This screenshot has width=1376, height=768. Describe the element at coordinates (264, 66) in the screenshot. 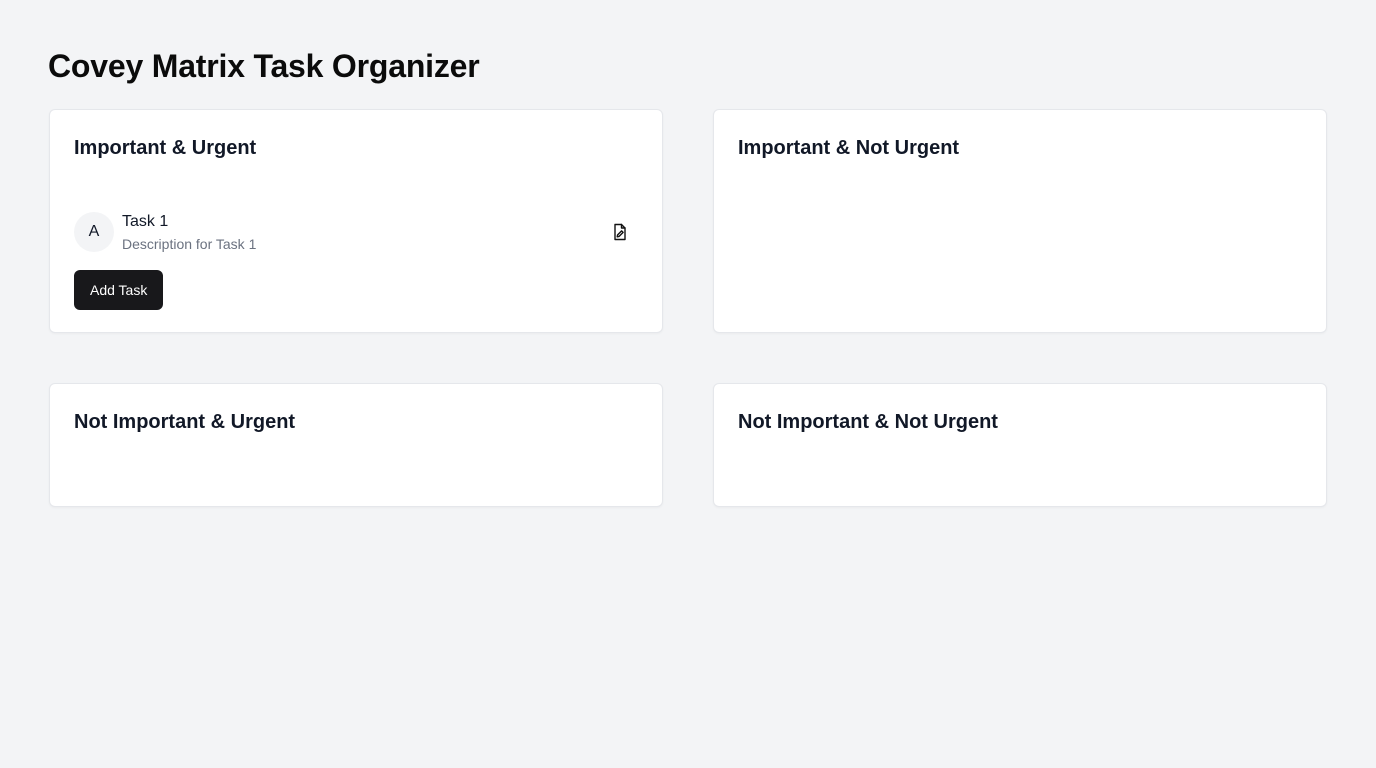

I see `page-title: Covey Matrix Task Organizer` at that location.